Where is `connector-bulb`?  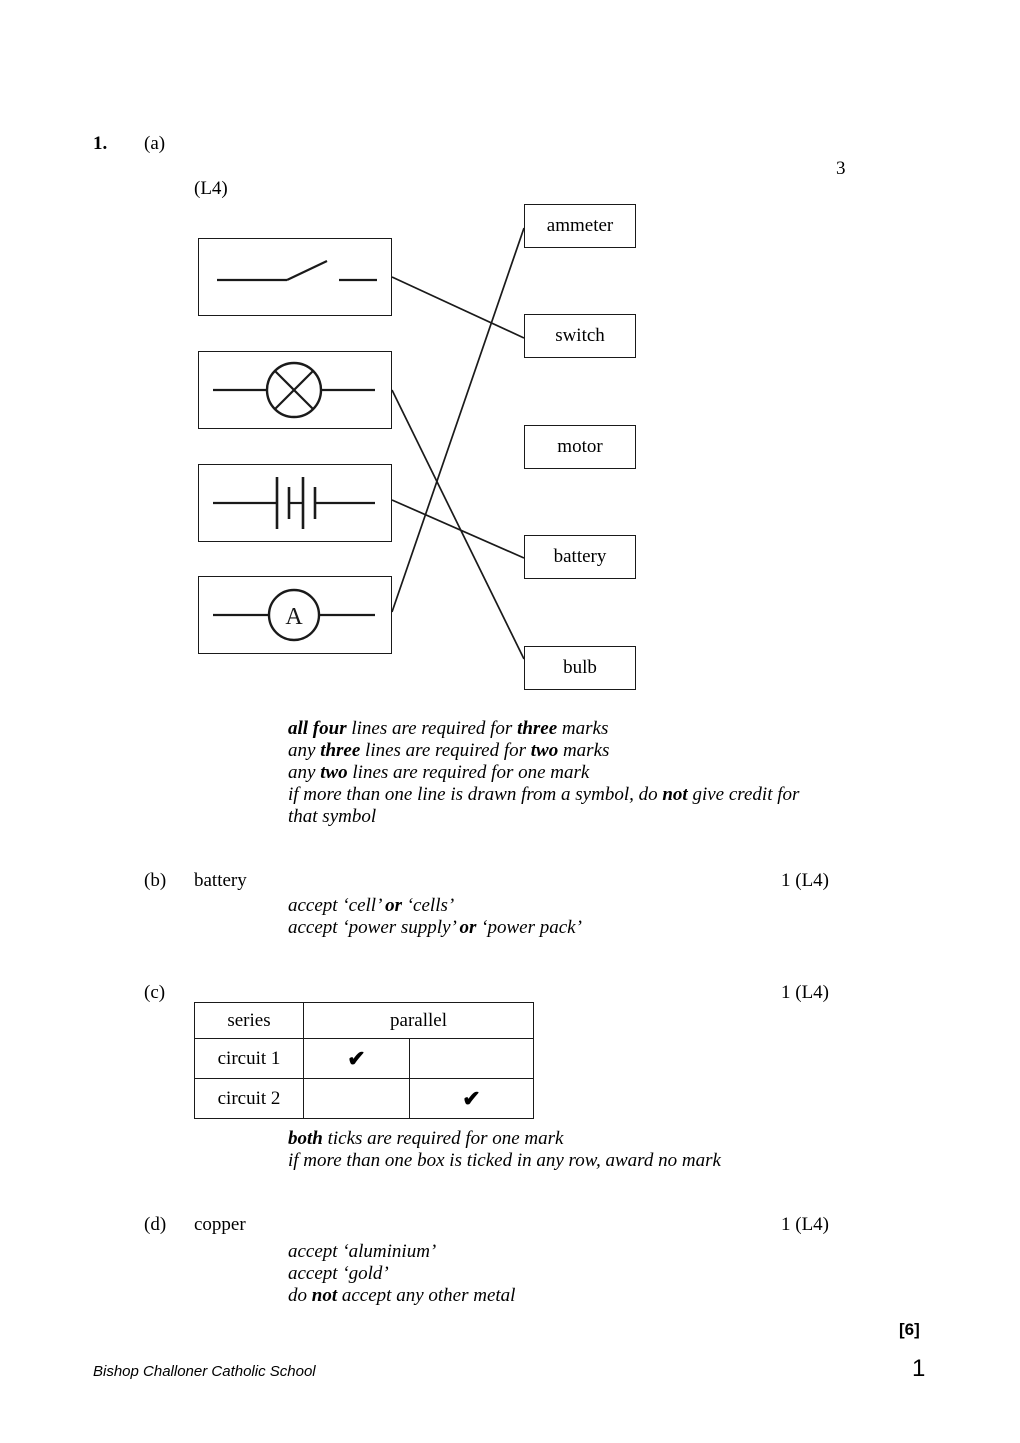 connector-bulb is located at coordinates (458, 524).